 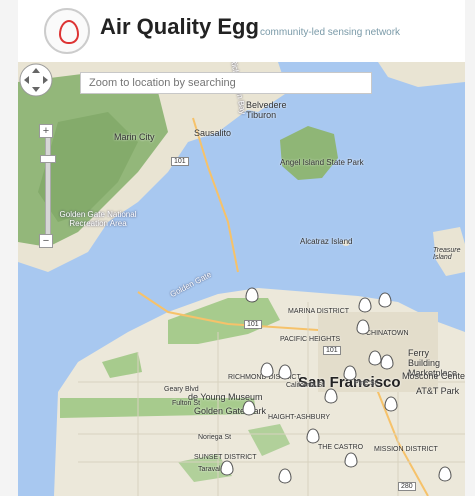 I want to click on location-search-input, so click(x=226, y=83).